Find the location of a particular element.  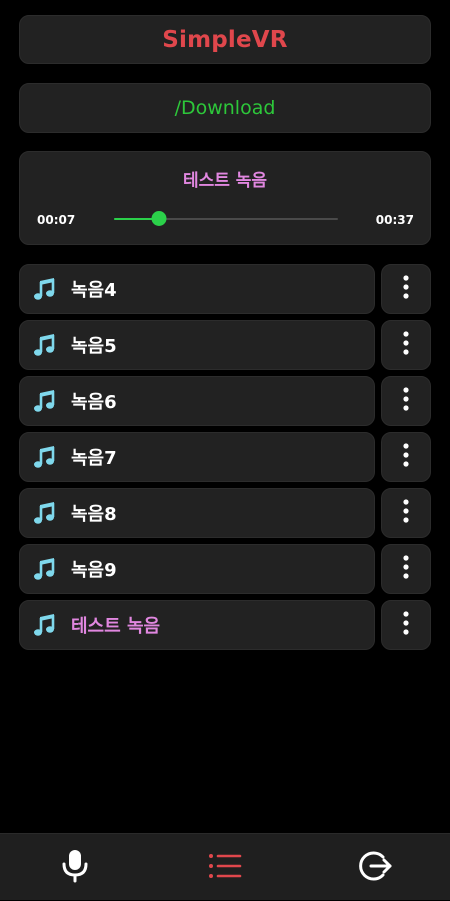

nav-list-button is located at coordinates (225, 867).